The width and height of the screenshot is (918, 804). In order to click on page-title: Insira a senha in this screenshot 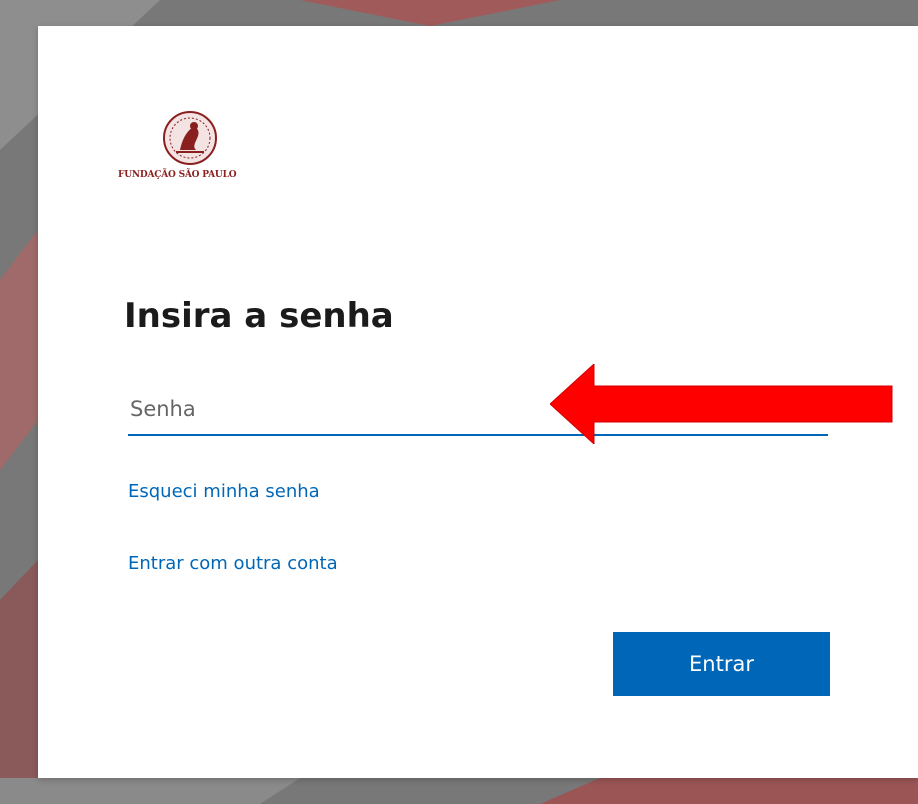, I will do `click(259, 316)`.